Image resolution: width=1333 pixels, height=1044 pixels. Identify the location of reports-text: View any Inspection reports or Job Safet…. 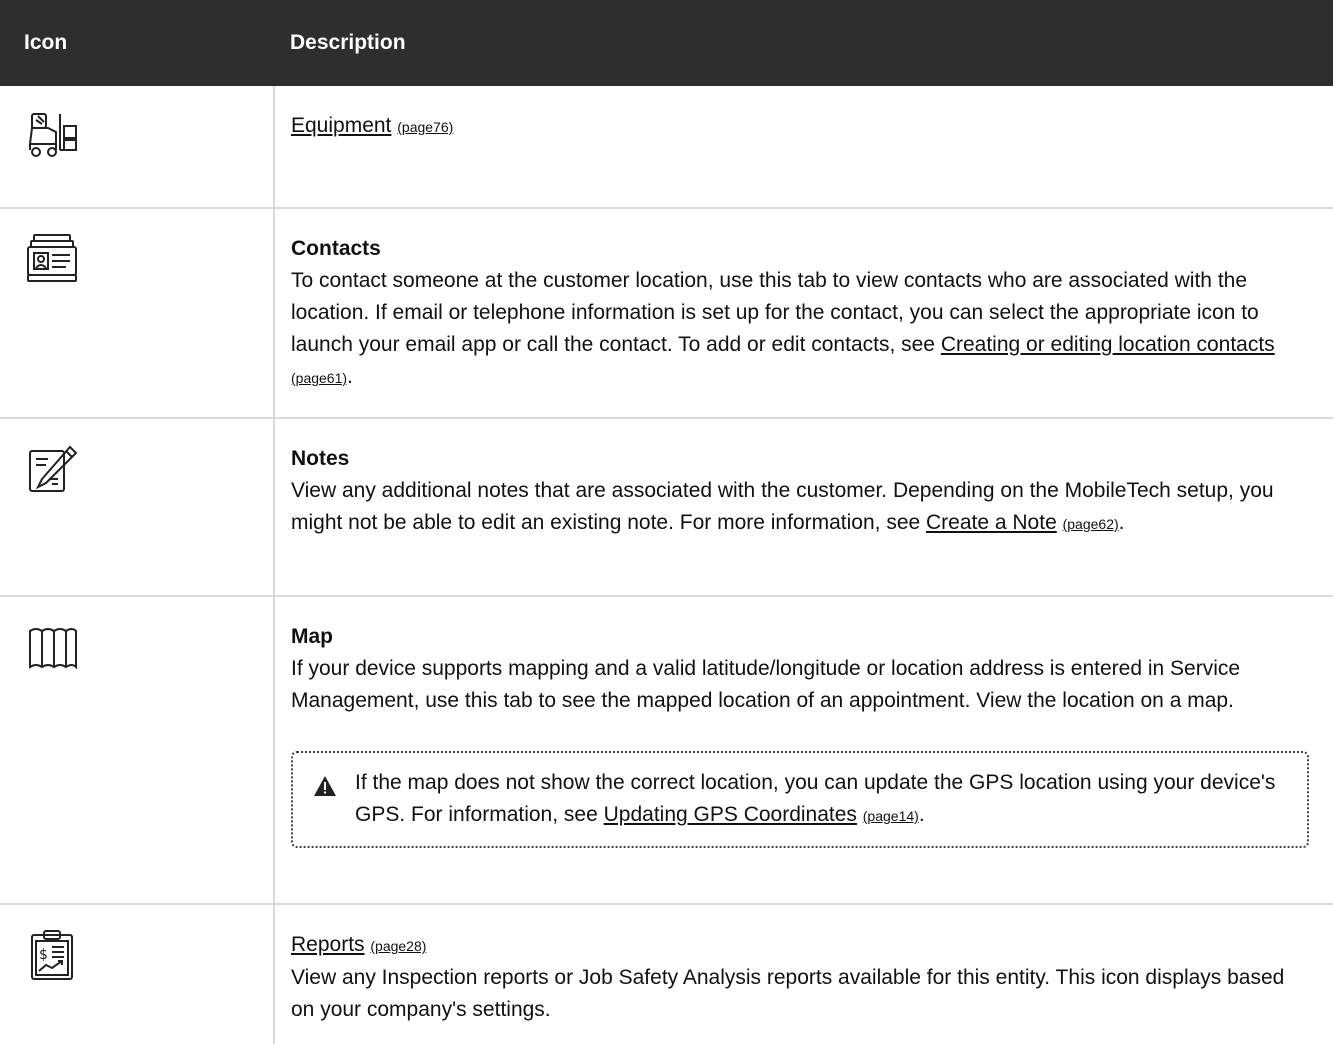
(788, 993).